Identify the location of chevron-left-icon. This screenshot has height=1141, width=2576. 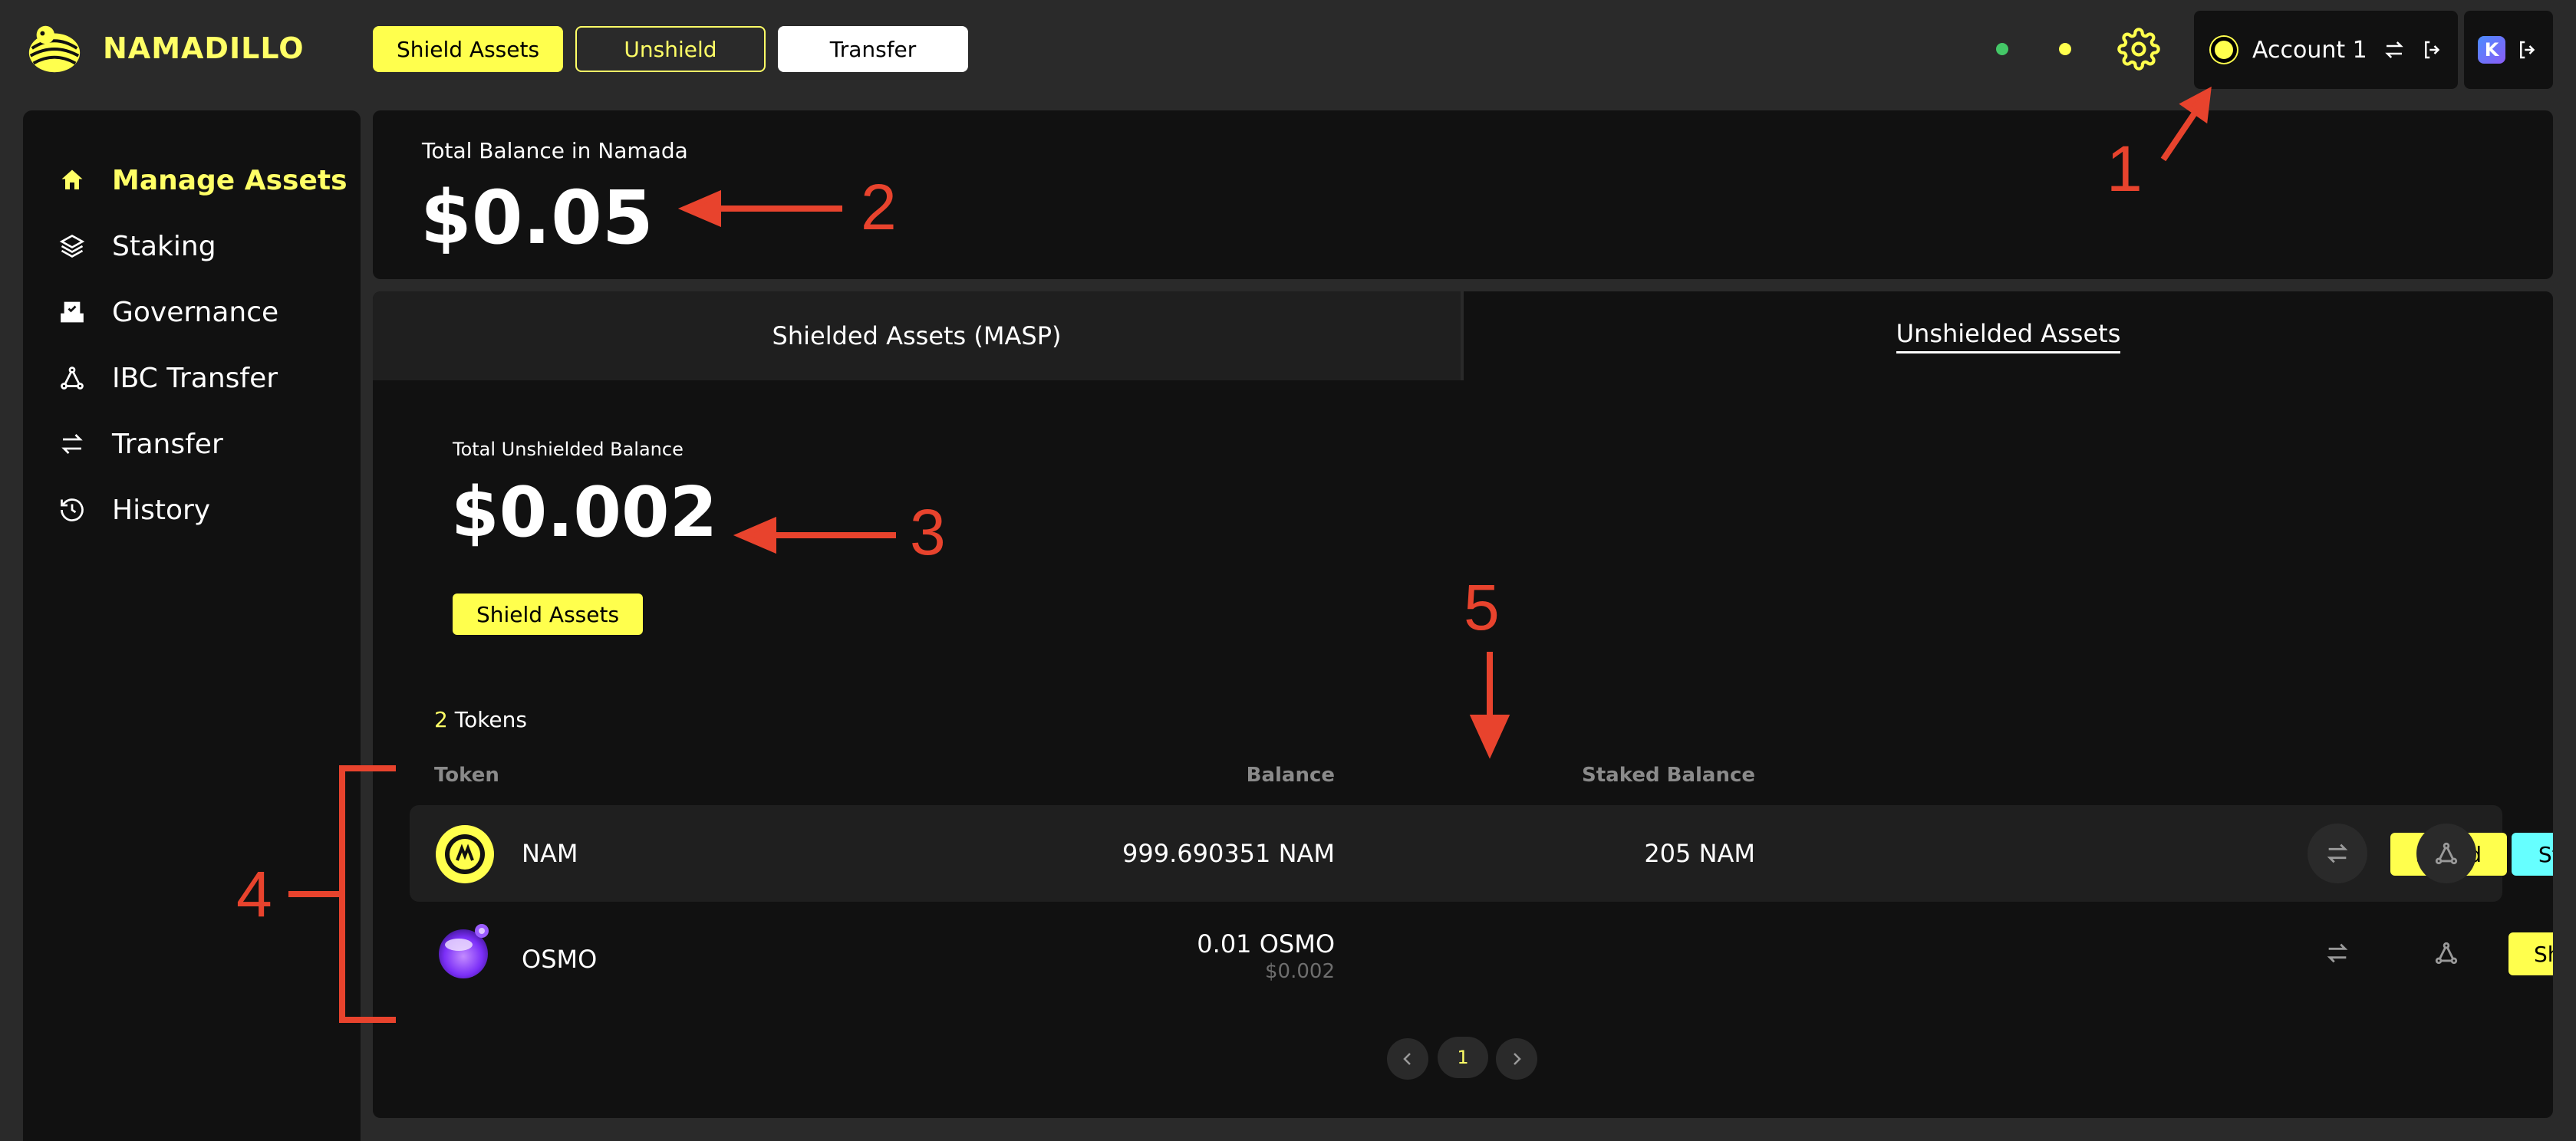
(1407, 1059).